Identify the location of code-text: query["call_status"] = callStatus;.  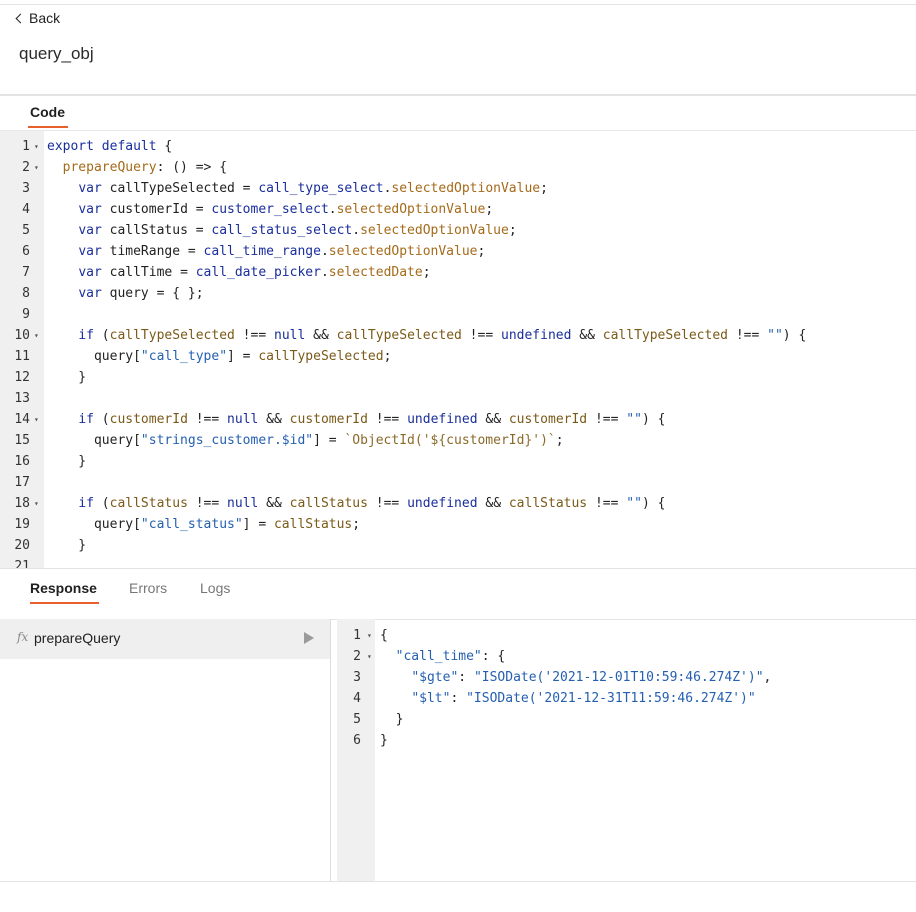
(203, 524).